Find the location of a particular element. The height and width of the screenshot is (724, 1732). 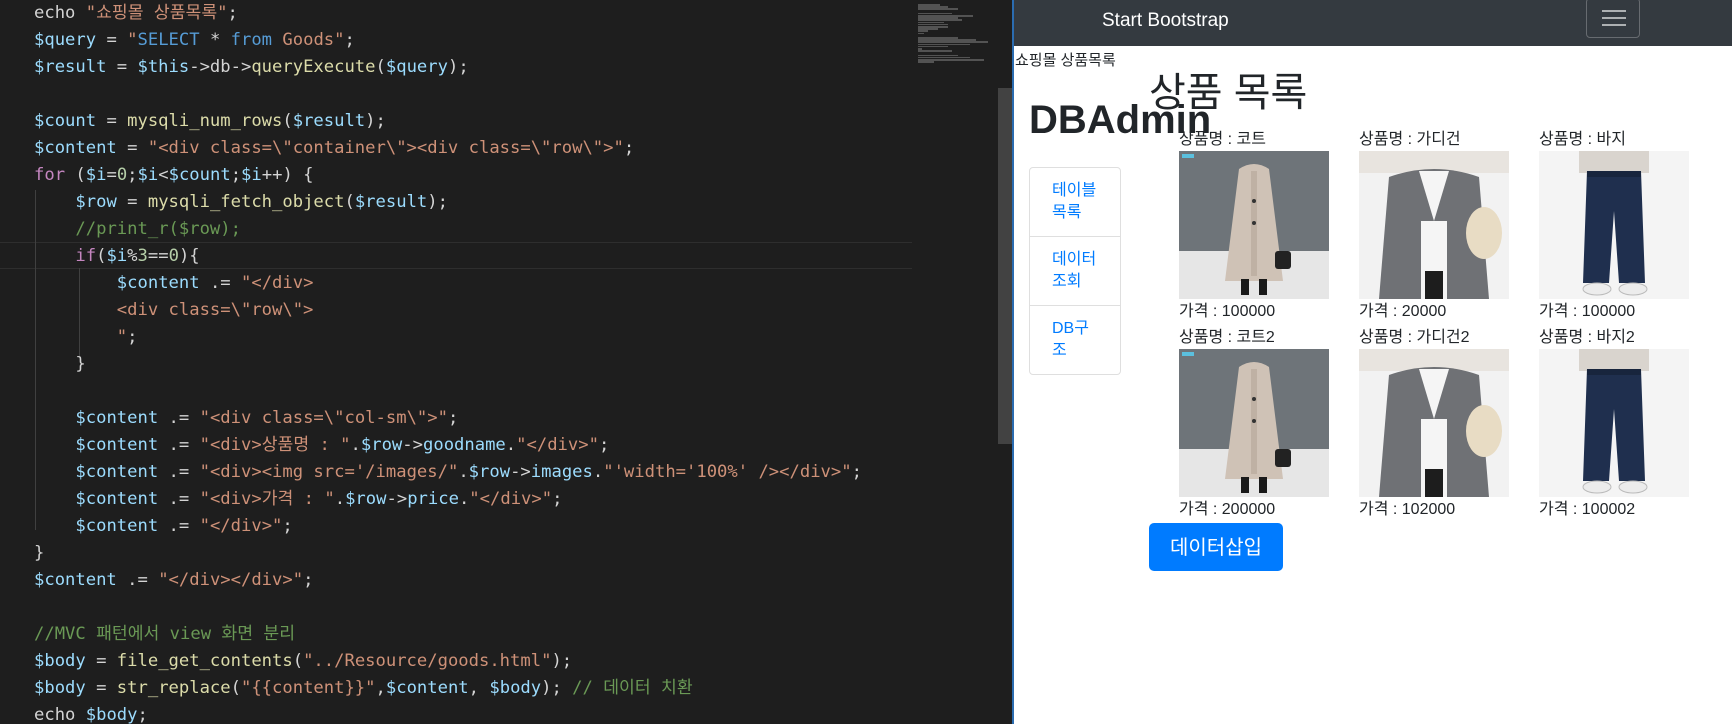

product-name: 상품명 : 가디건 is located at coordinates (1410, 139).